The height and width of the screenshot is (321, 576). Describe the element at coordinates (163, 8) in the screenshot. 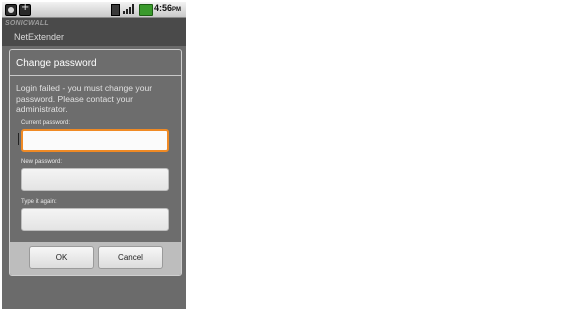

I see `status-time-value: 4:56` at that location.